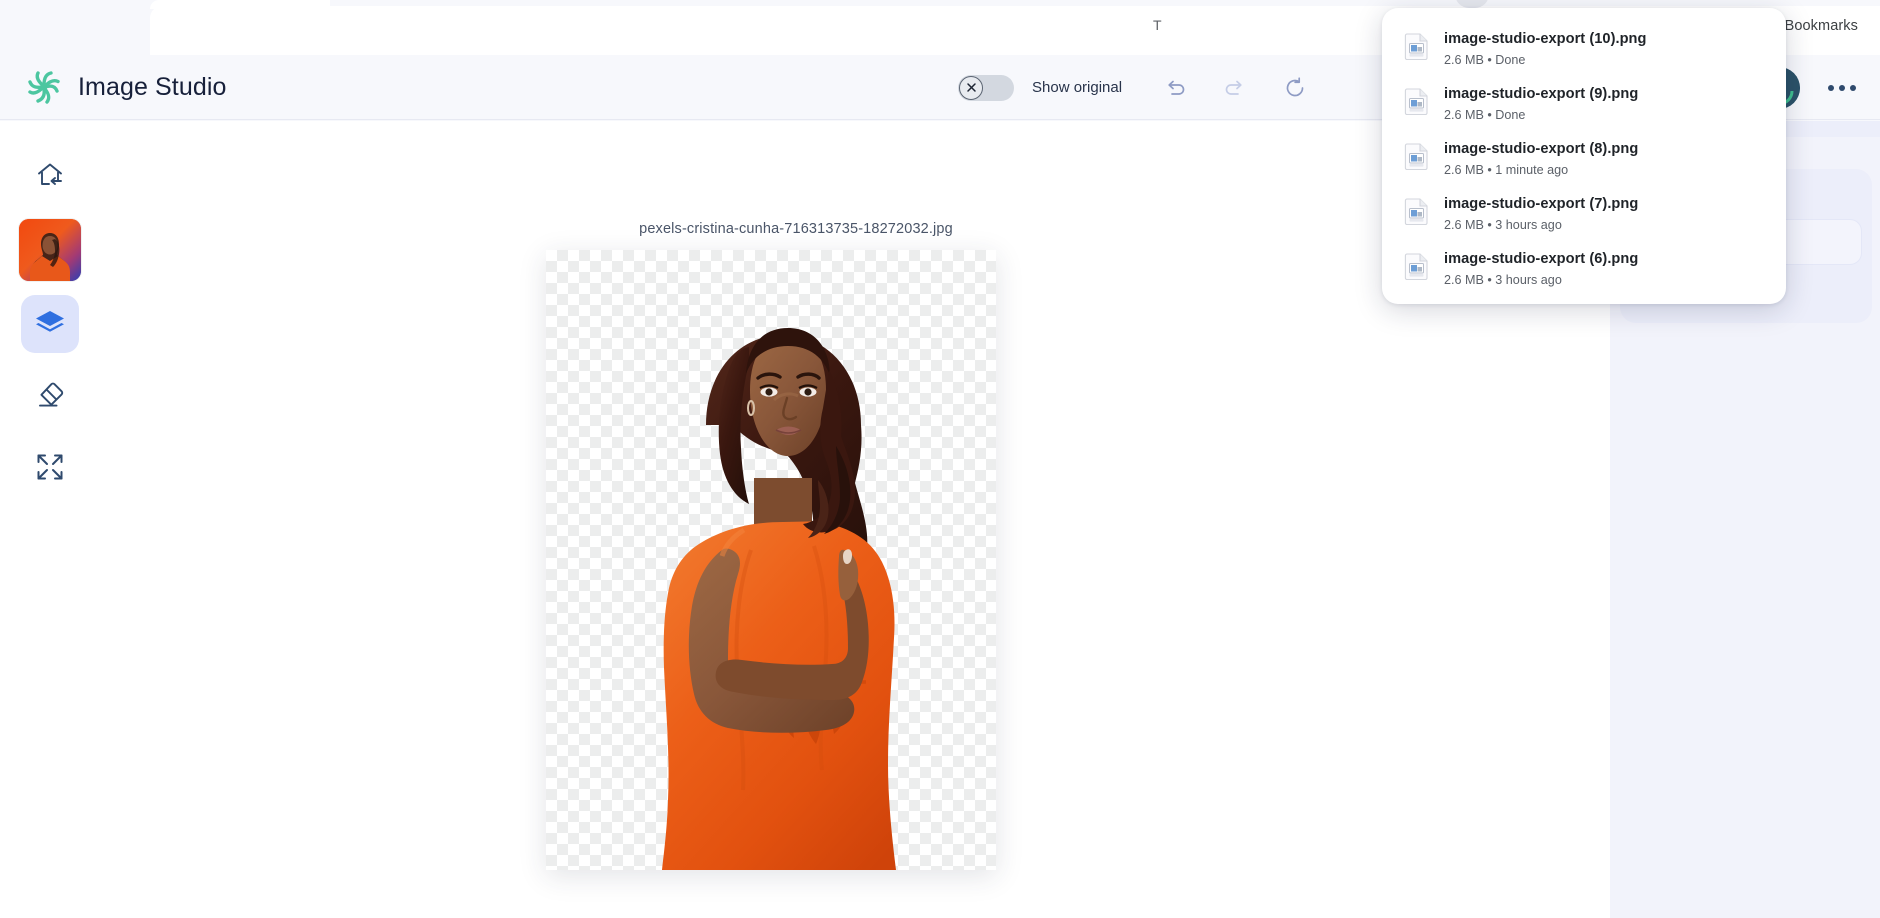  Describe the element at coordinates (971, 87) in the screenshot. I see `close-circle-icon` at that location.